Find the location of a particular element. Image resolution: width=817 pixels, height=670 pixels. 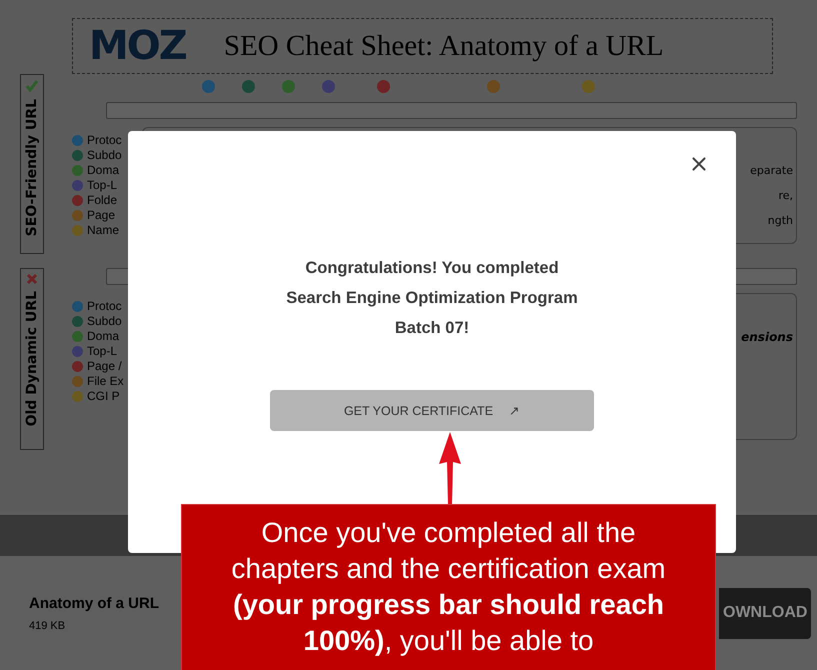

cheat-sheet-title: SEO Cheat Sheet: Anatomy of a URL is located at coordinates (444, 46).